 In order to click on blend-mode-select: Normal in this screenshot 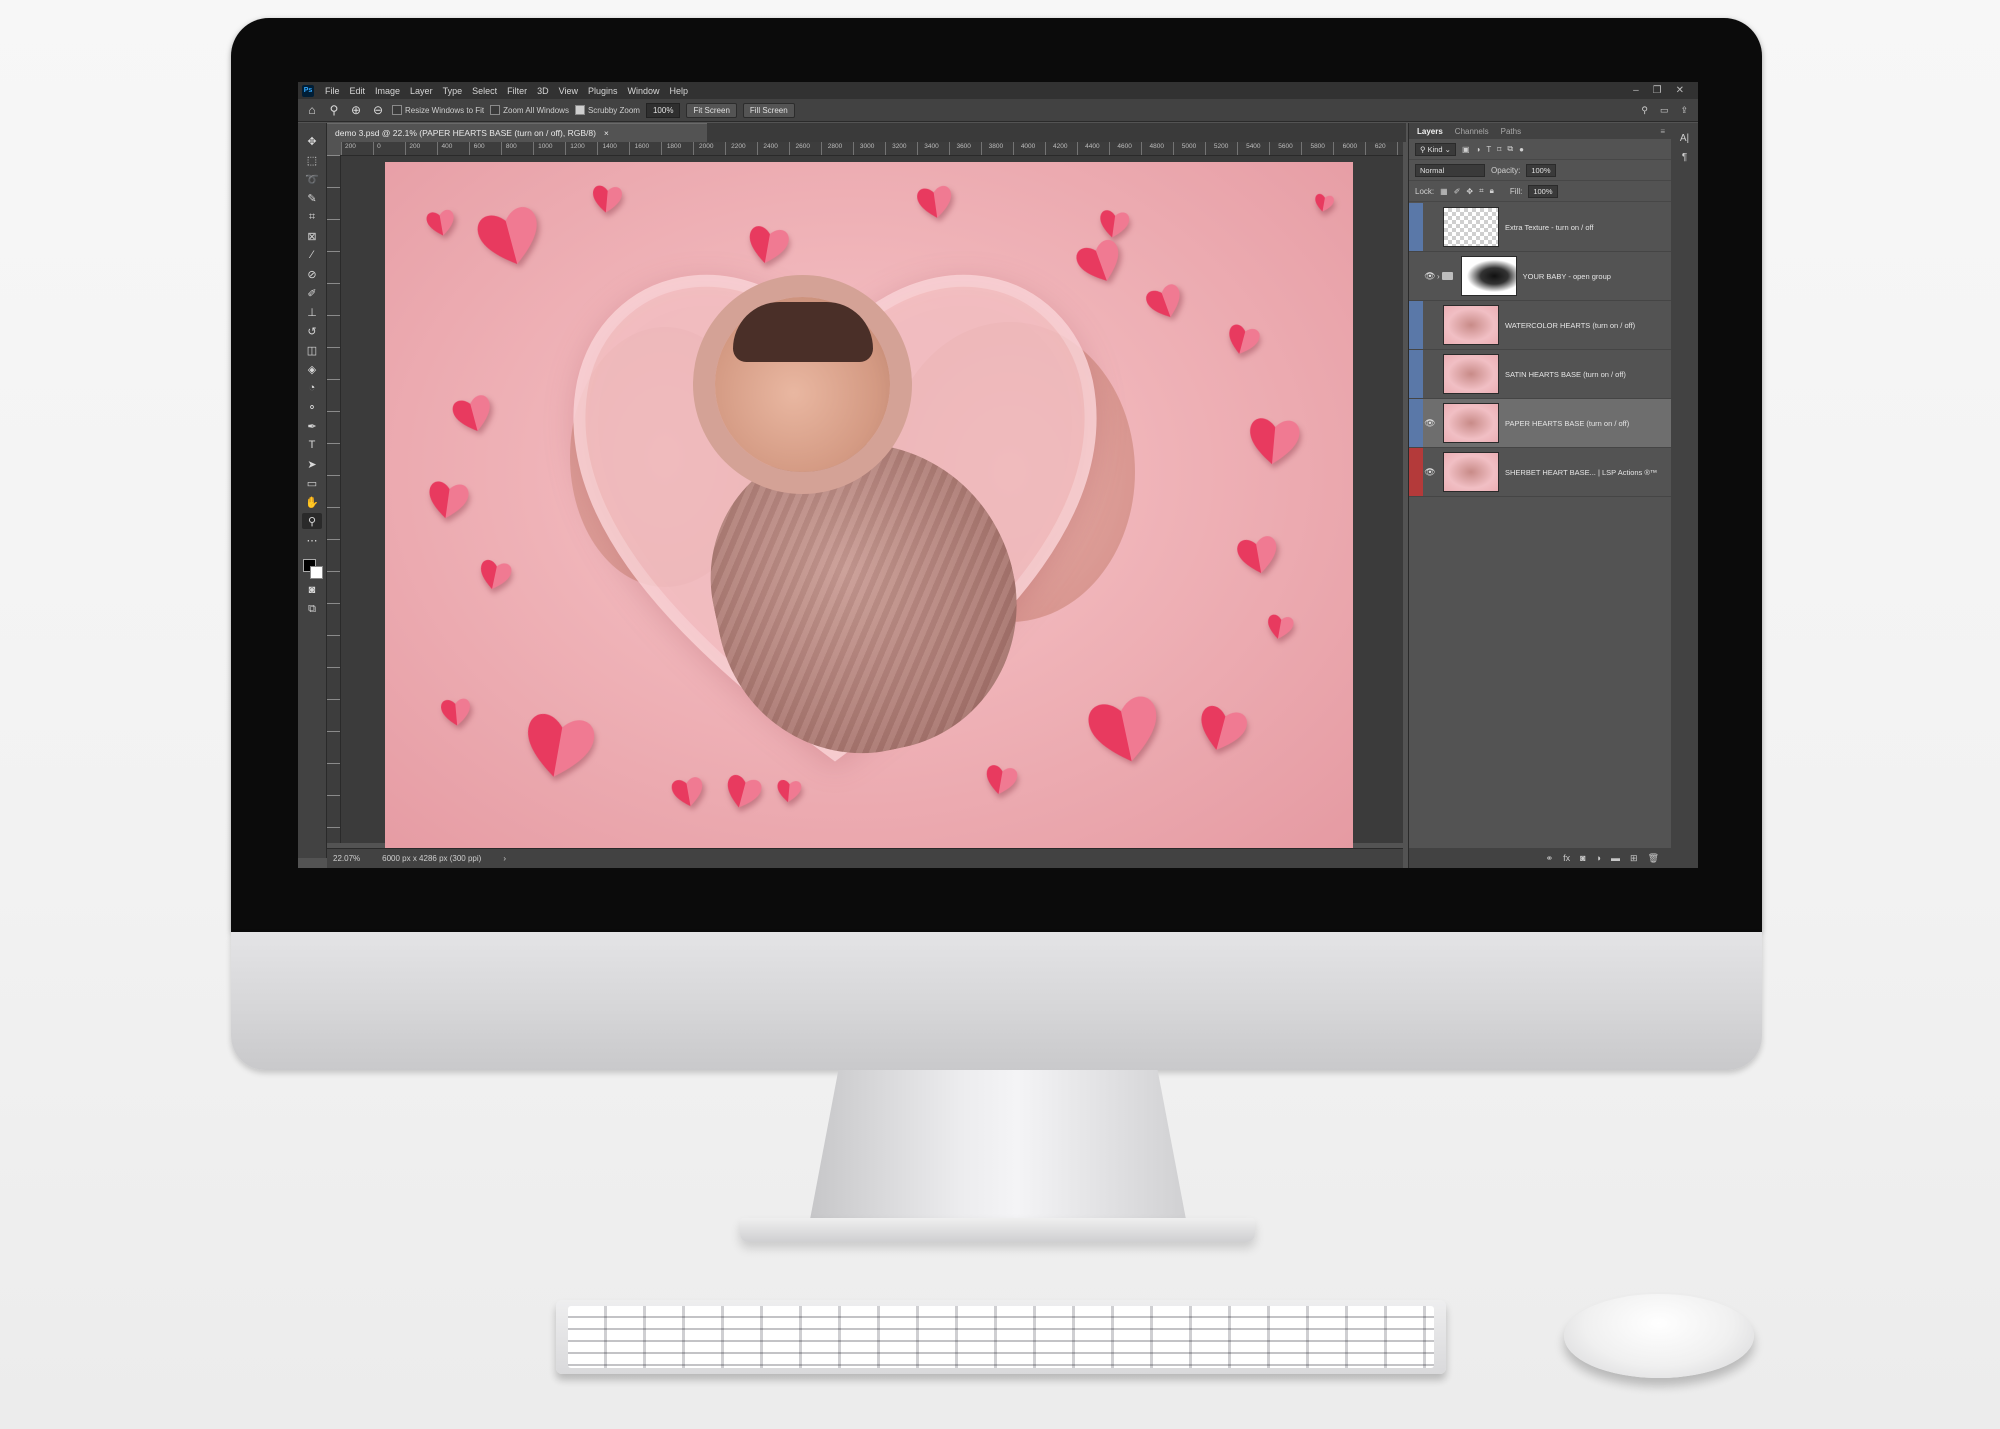, I will do `click(1450, 170)`.